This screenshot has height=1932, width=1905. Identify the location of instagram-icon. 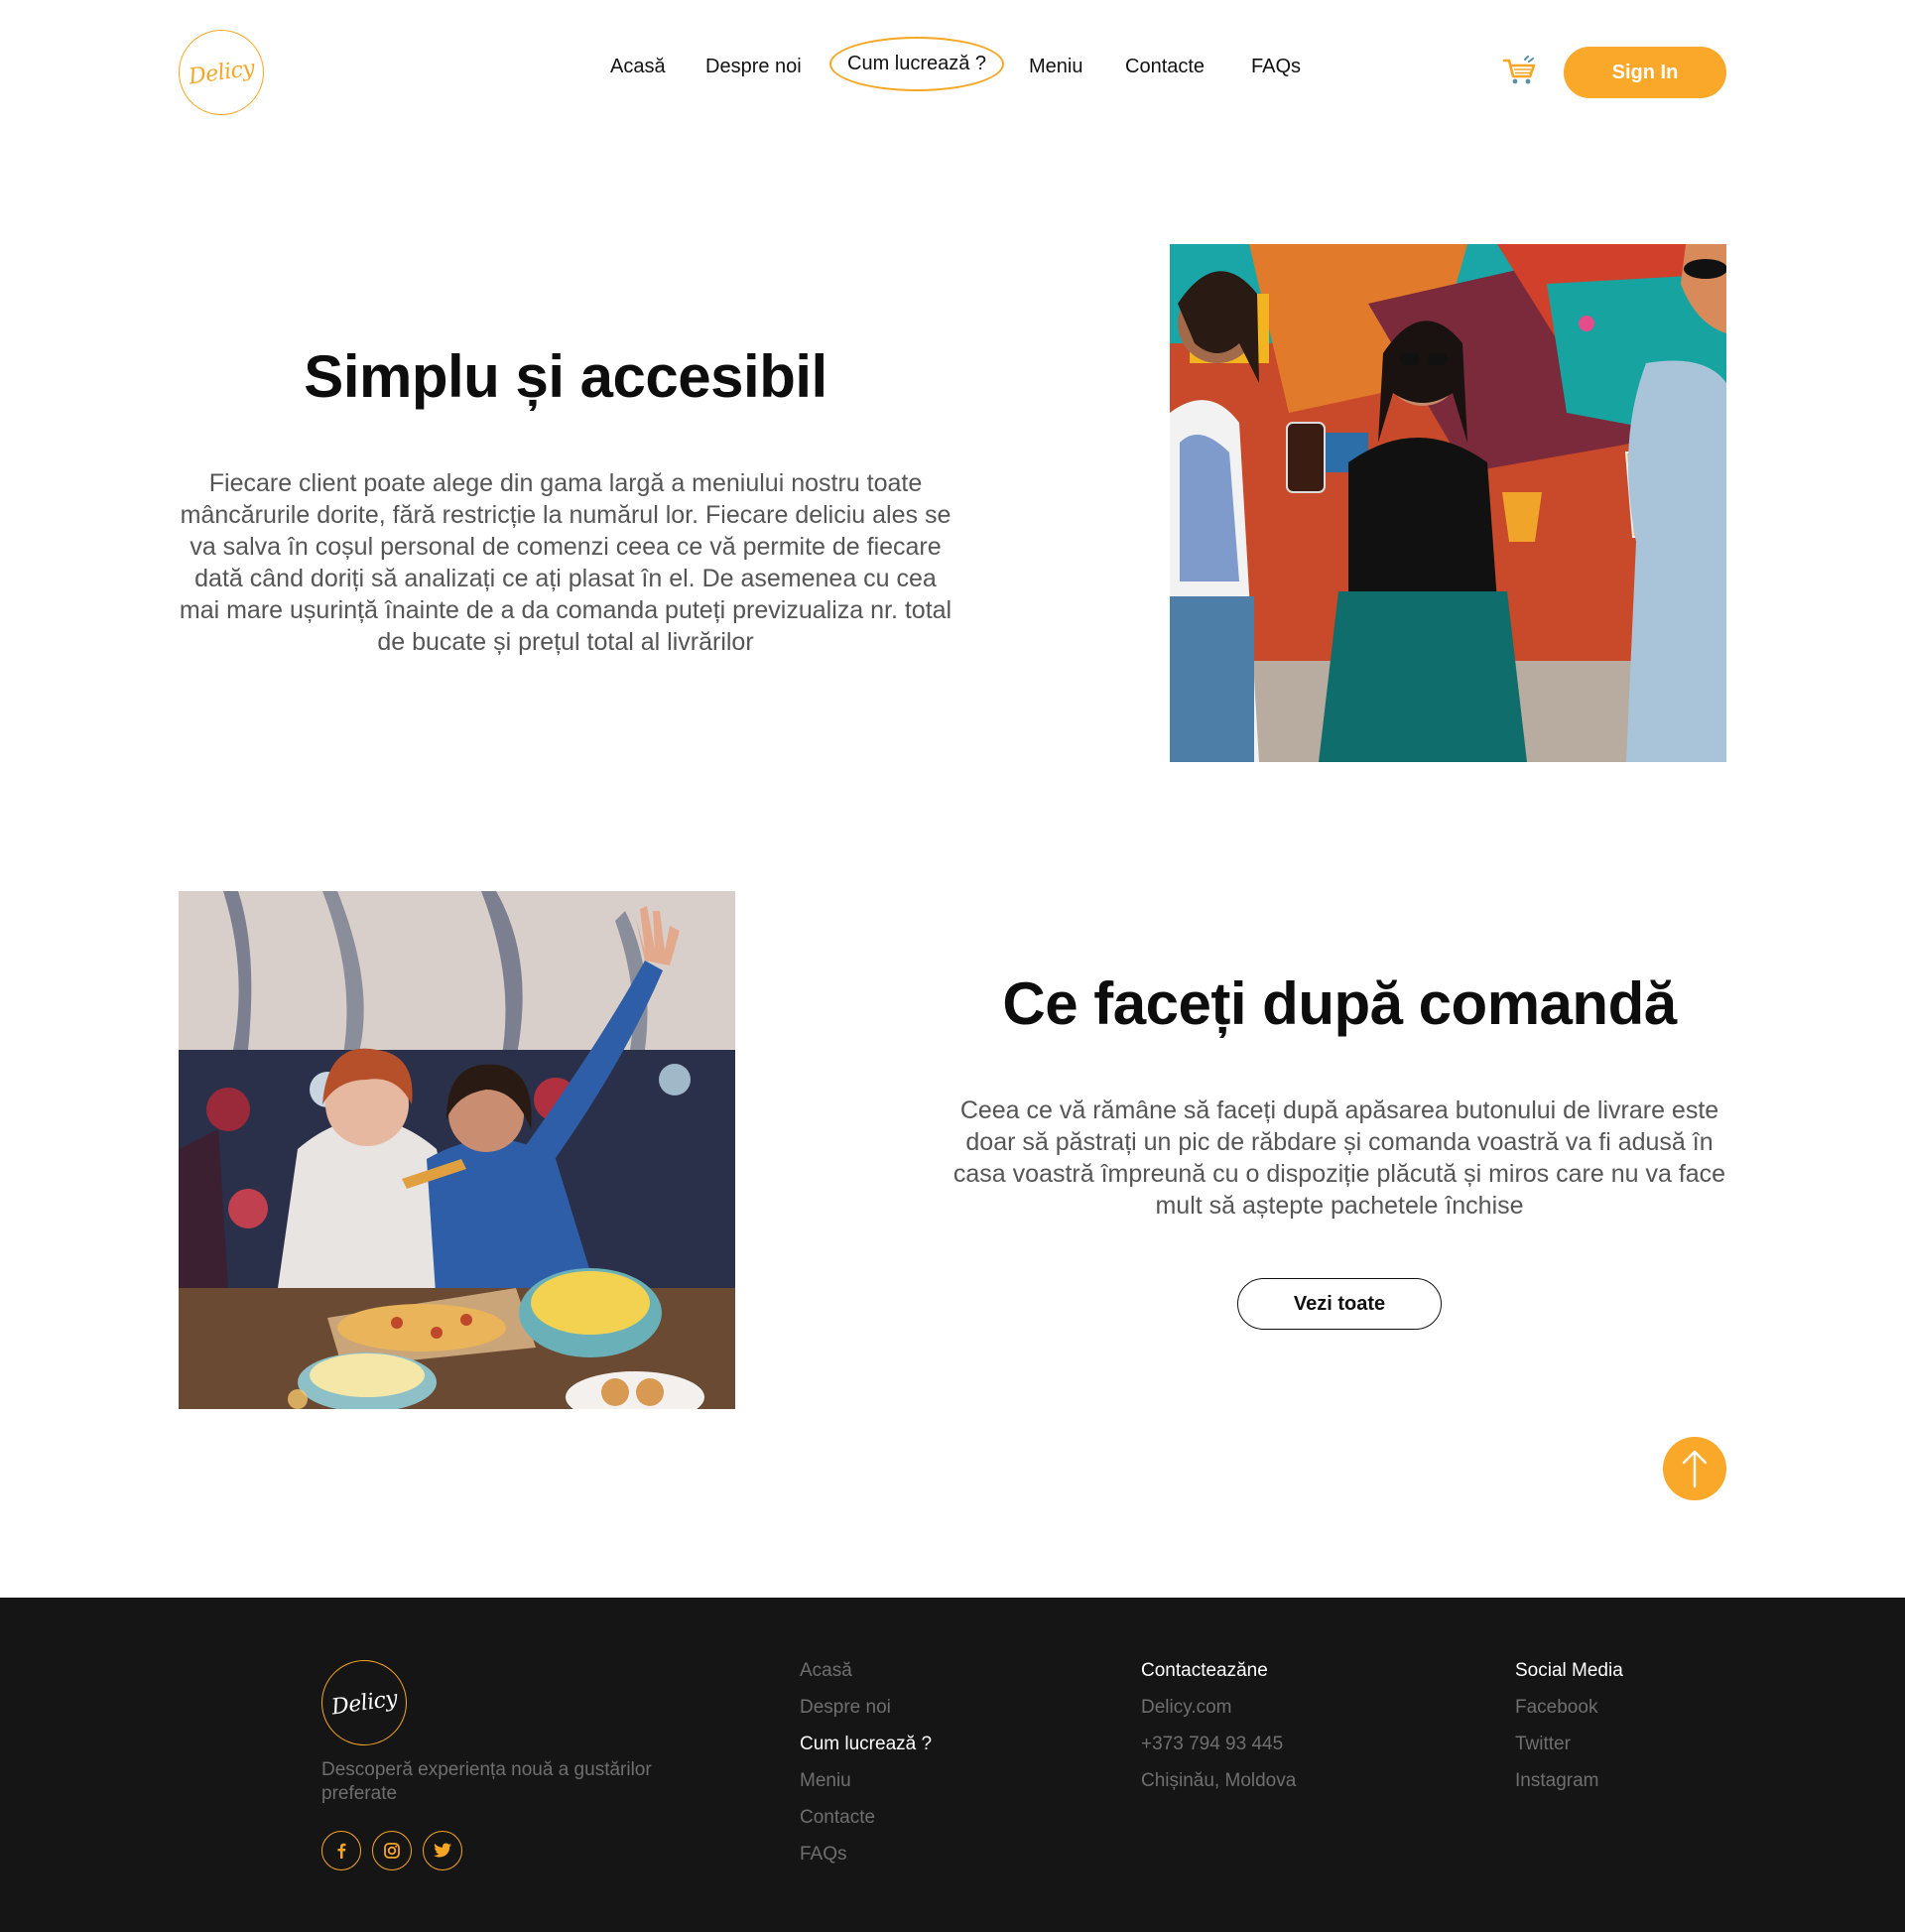
(392, 1851).